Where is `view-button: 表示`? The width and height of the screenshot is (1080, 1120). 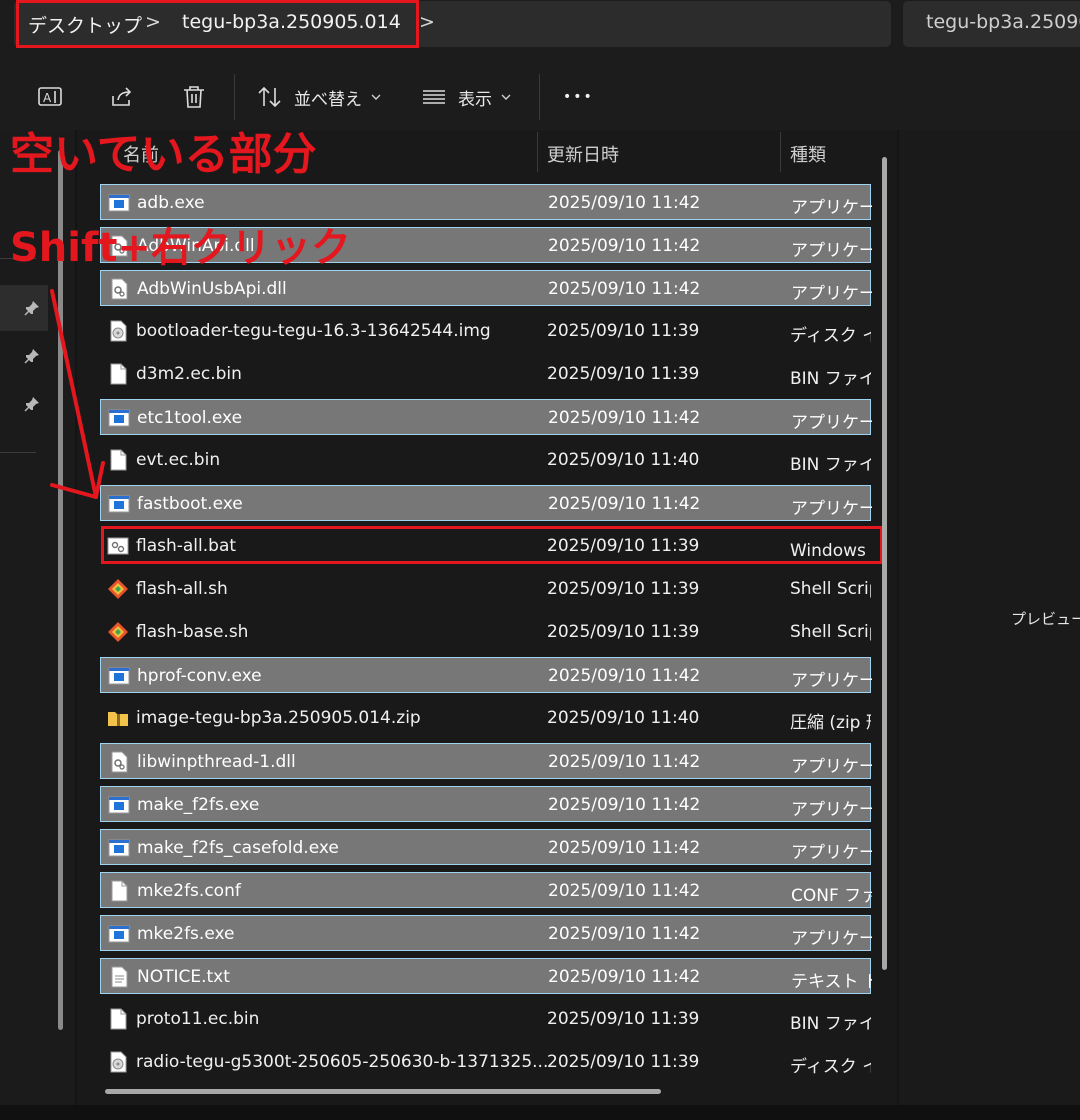
view-button: 表示 is located at coordinates (466, 97).